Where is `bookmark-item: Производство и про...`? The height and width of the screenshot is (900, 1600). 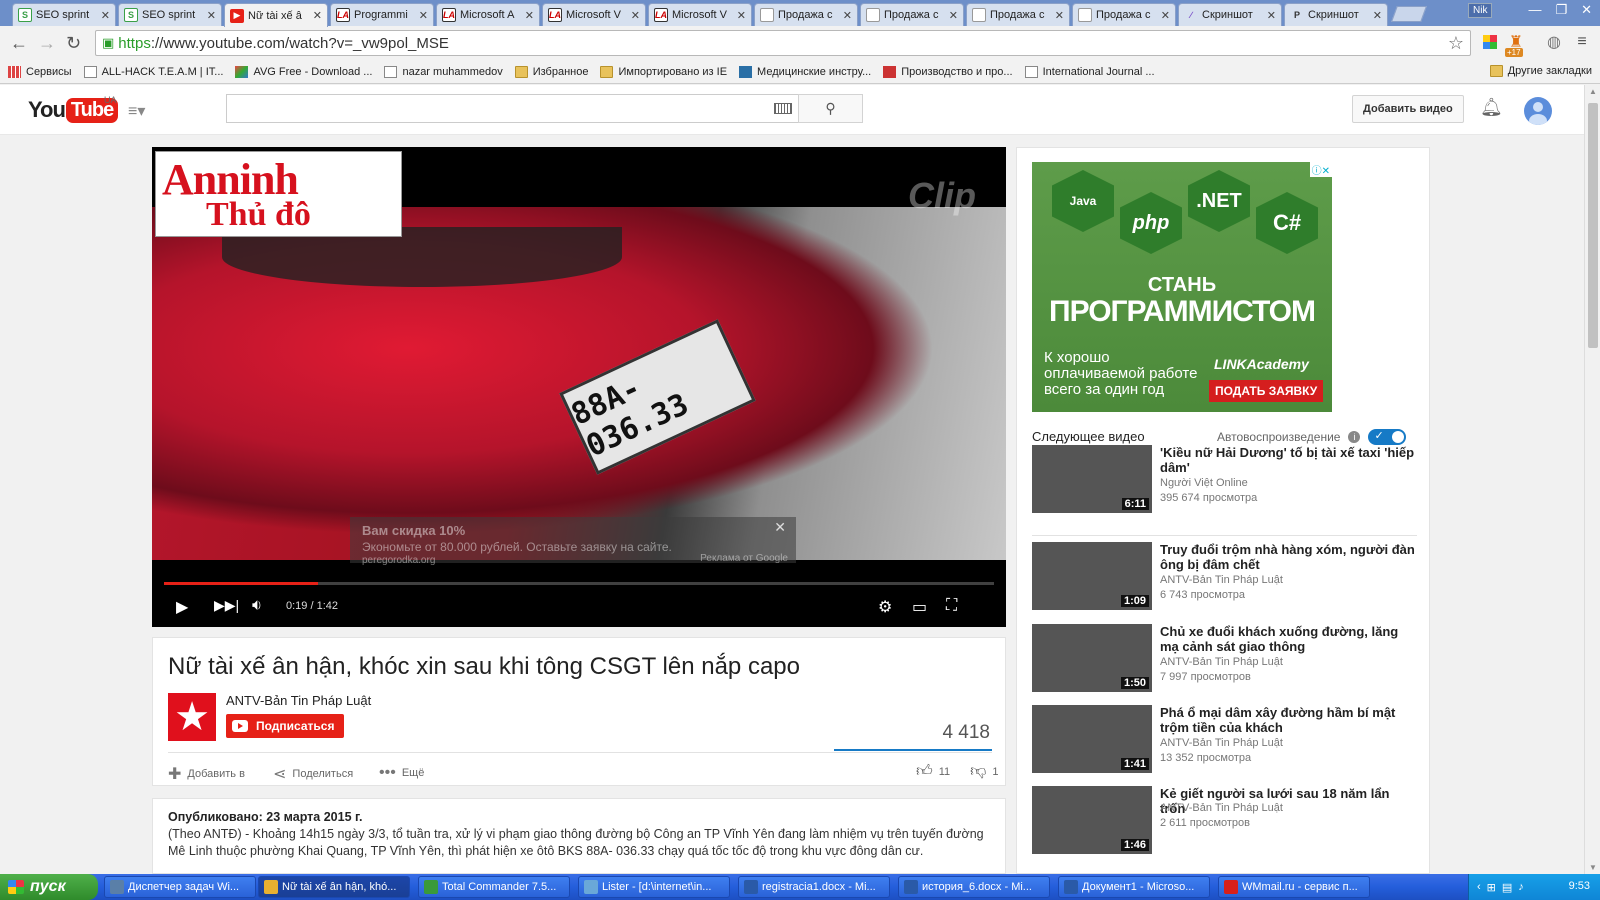
bookmark-item: Производство и про... is located at coordinates (948, 71).